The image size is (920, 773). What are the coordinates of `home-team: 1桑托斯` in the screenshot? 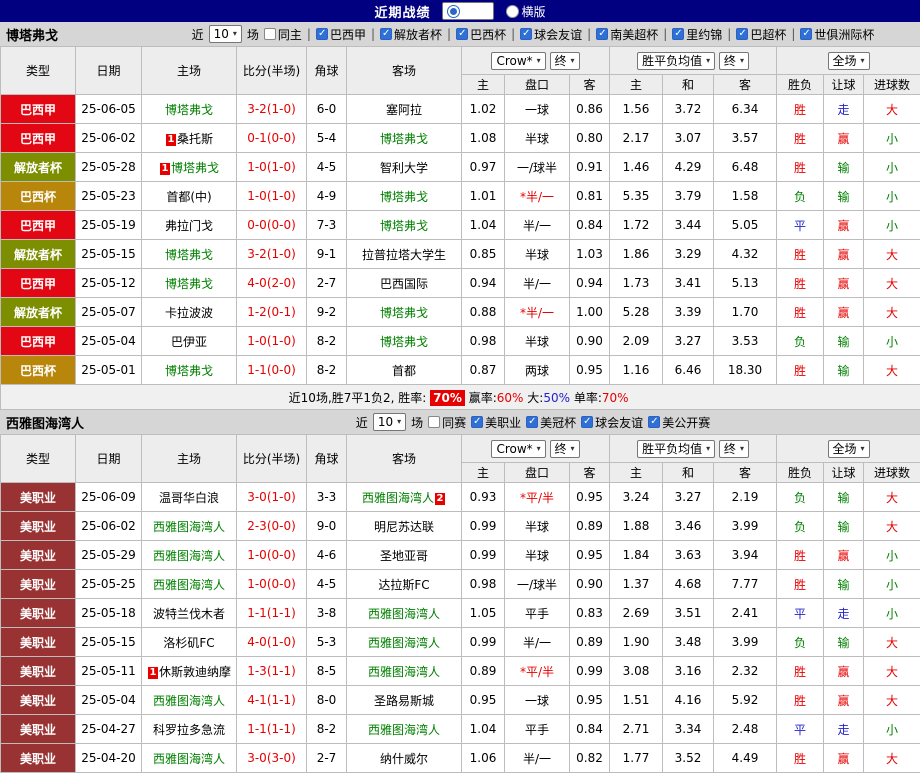 It's located at (189, 138).